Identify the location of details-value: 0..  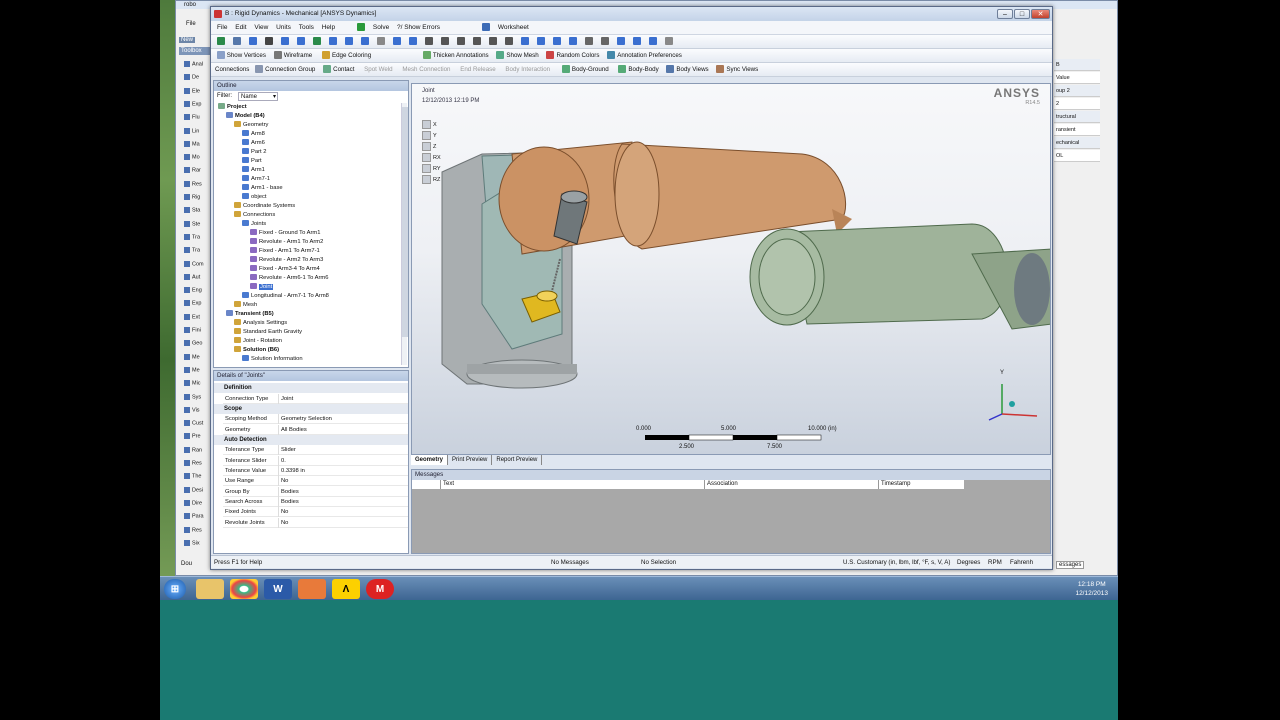
(343, 460).